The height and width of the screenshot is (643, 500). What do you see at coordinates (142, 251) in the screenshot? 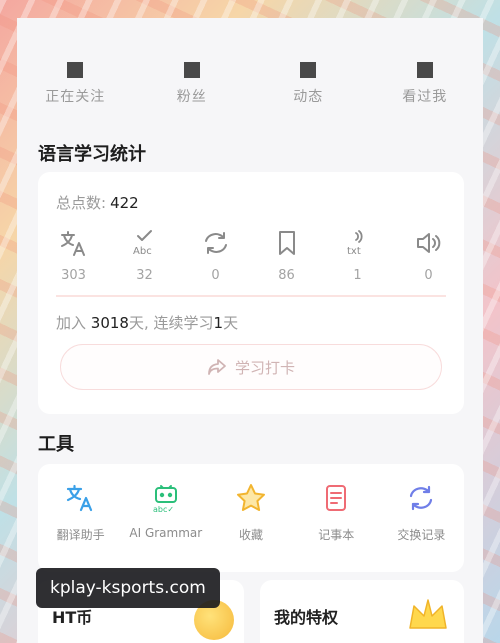
I see `svg-text: Abc` at bounding box center [142, 251].